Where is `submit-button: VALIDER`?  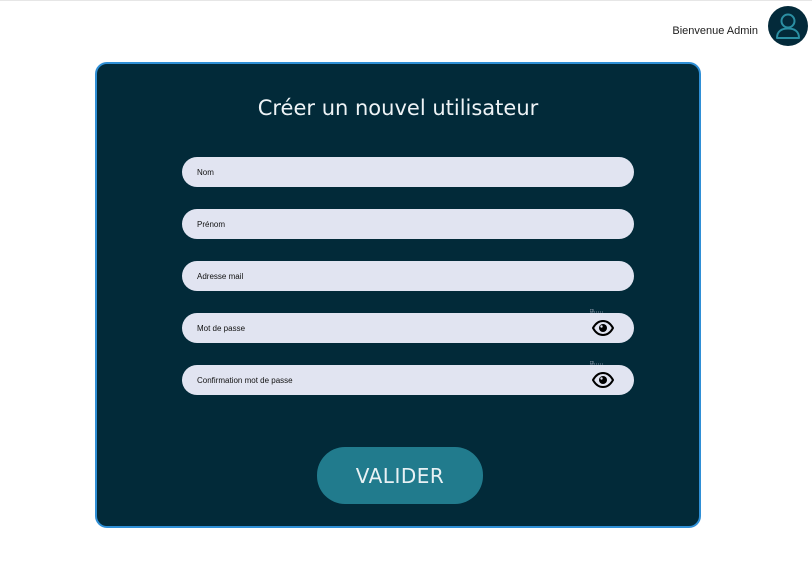
submit-button: VALIDER is located at coordinates (400, 475).